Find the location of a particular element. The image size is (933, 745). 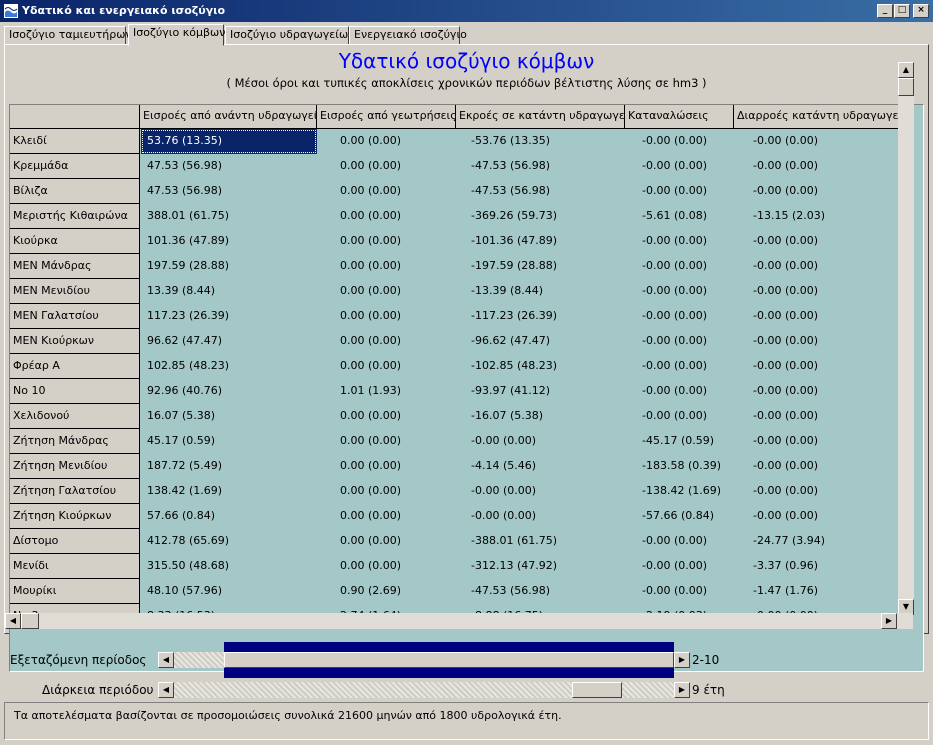

table-cell: -183.58 (0.39) is located at coordinates (680, 466).